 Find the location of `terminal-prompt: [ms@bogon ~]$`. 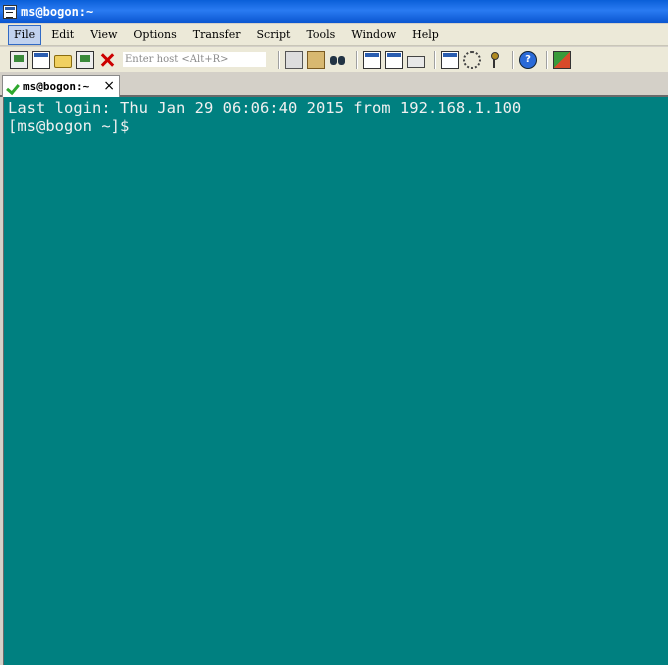

terminal-prompt: [ms@bogon ~]$ is located at coordinates (69, 126).